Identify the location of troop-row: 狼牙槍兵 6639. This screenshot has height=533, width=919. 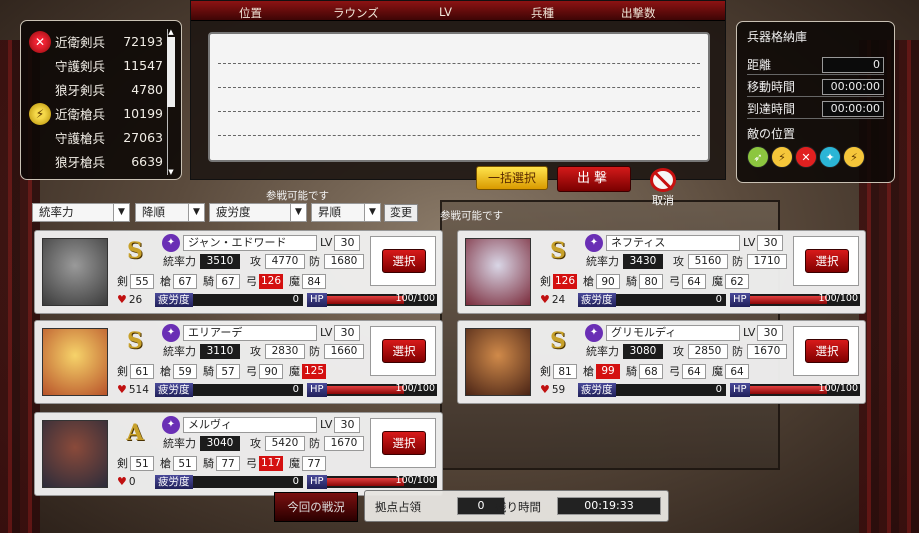
(102, 161).